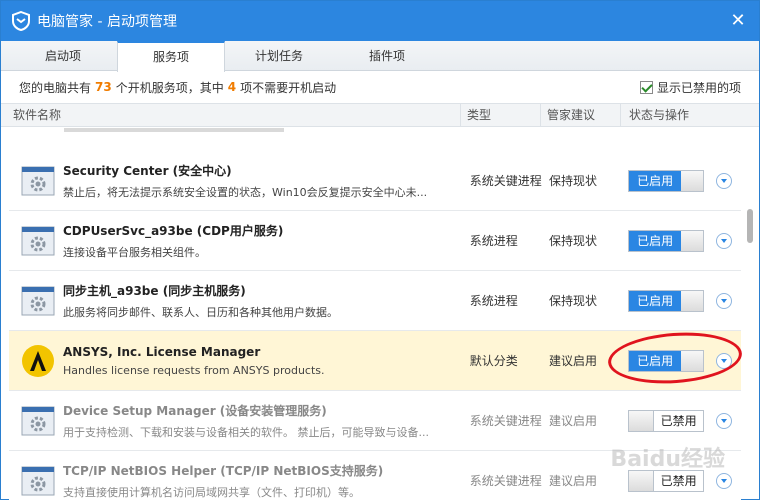 This screenshot has height=500, width=760. I want to click on tab-bar: 启动项 服务项 计划任务 插件项, so click(380, 56).